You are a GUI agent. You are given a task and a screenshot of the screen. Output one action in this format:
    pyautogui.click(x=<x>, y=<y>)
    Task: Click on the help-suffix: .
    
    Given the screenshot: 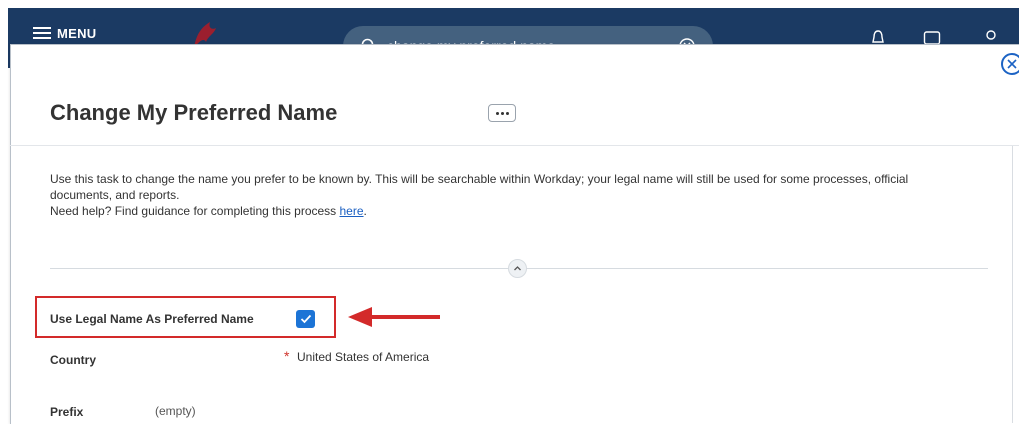 What is the action you would take?
    pyautogui.click(x=365, y=211)
    